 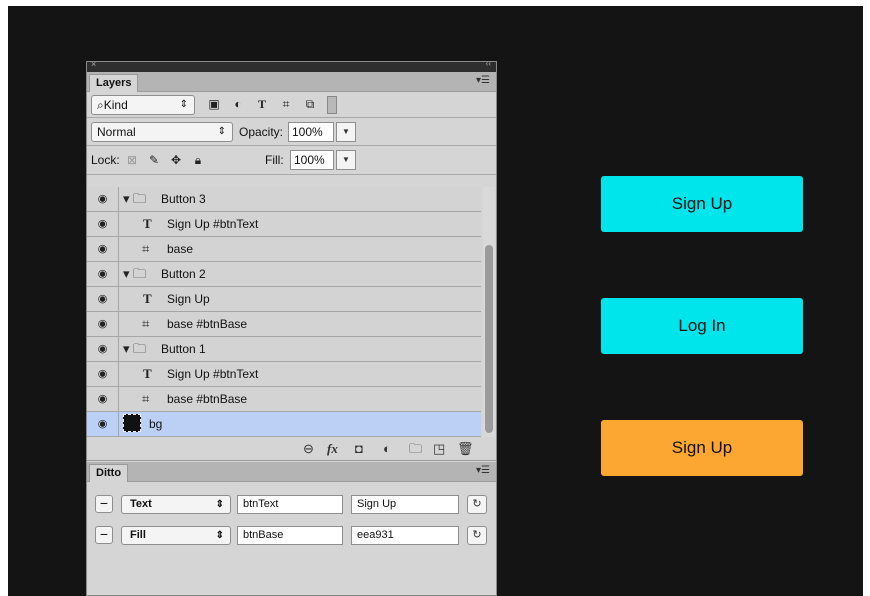 I want to click on link-icon: ⊖, so click(x=308, y=449).